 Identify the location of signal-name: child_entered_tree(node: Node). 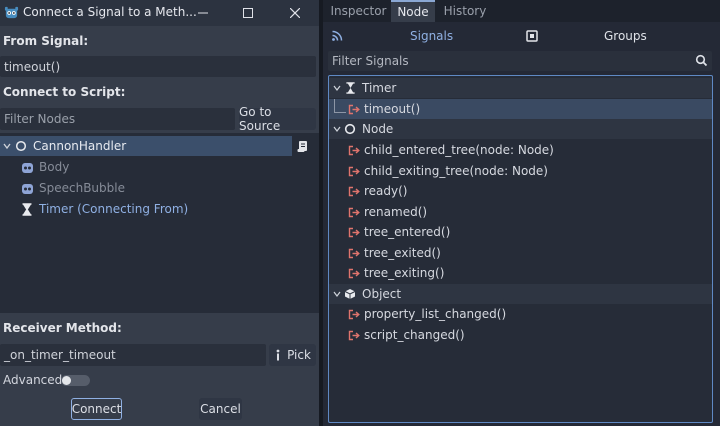
(459, 150).